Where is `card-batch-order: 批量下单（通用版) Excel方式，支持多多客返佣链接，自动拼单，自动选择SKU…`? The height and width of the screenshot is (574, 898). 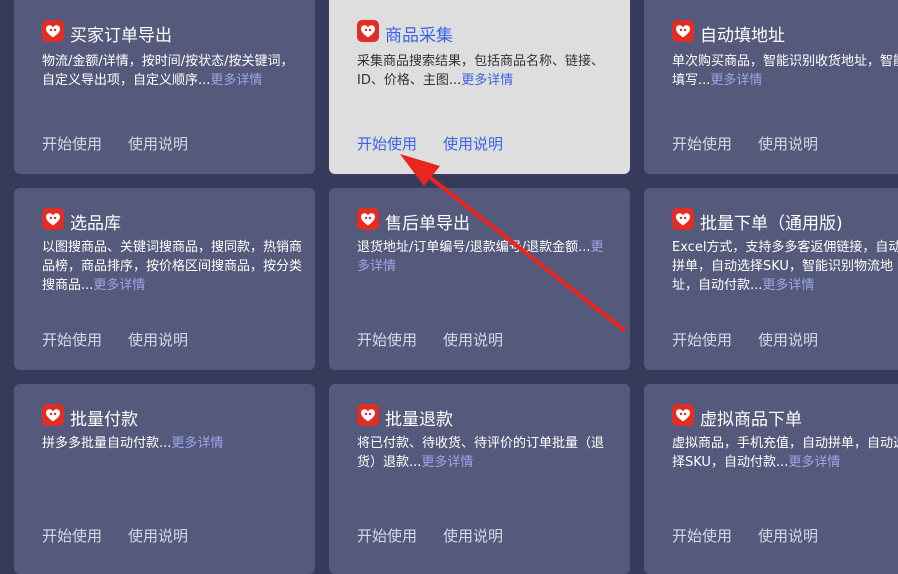
card-batch-order: 批量下单（通用版) Excel方式，支持多多客返佣链接，自动拼单，自动选择SKU… is located at coordinates (771, 279).